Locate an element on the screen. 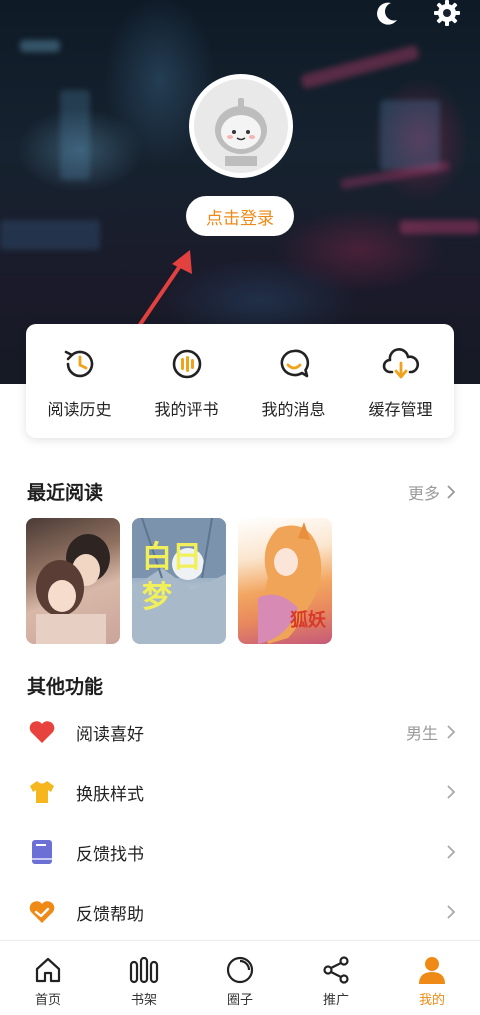 The height and width of the screenshot is (1015, 480). my-comments-label: 我的评书 is located at coordinates (186, 409).